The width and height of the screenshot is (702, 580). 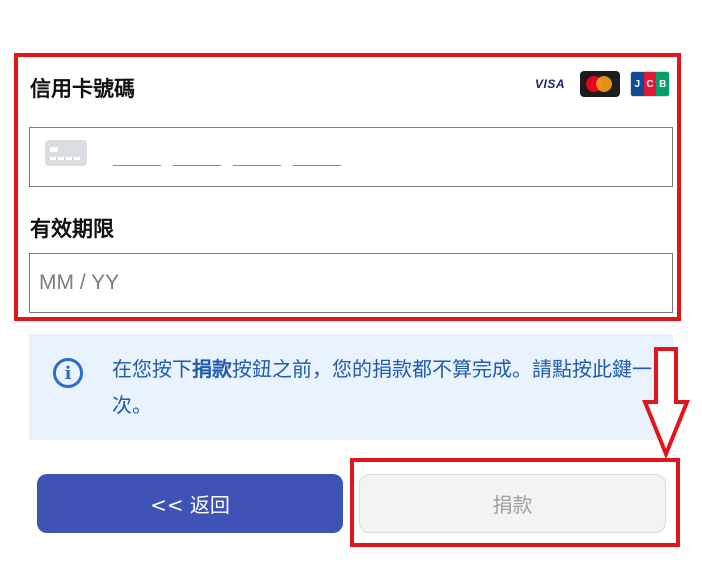 I want to click on back-button: << 返回, so click(x=190, y=503).